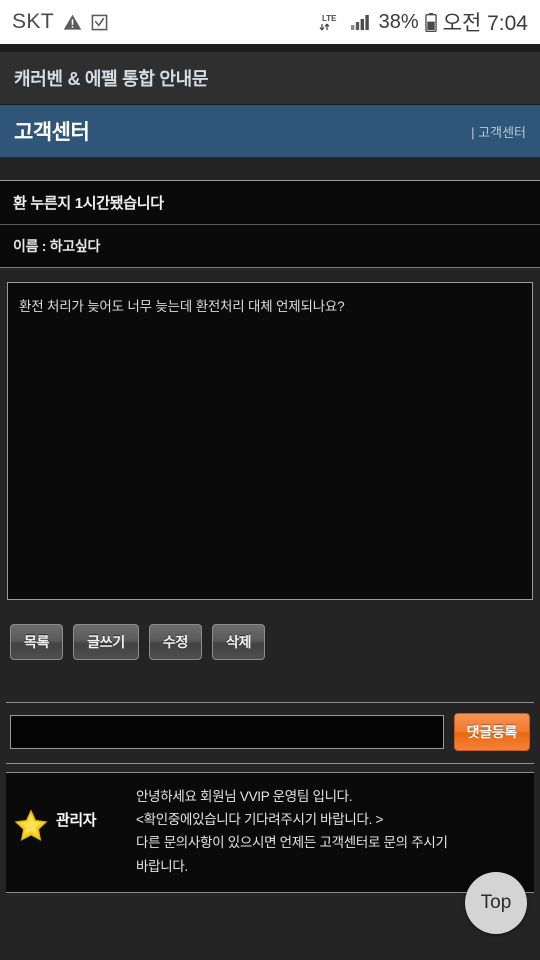  Describe the element at coordinates (99, 22) in the screenshot. I see `checkbox-icon` at that location.